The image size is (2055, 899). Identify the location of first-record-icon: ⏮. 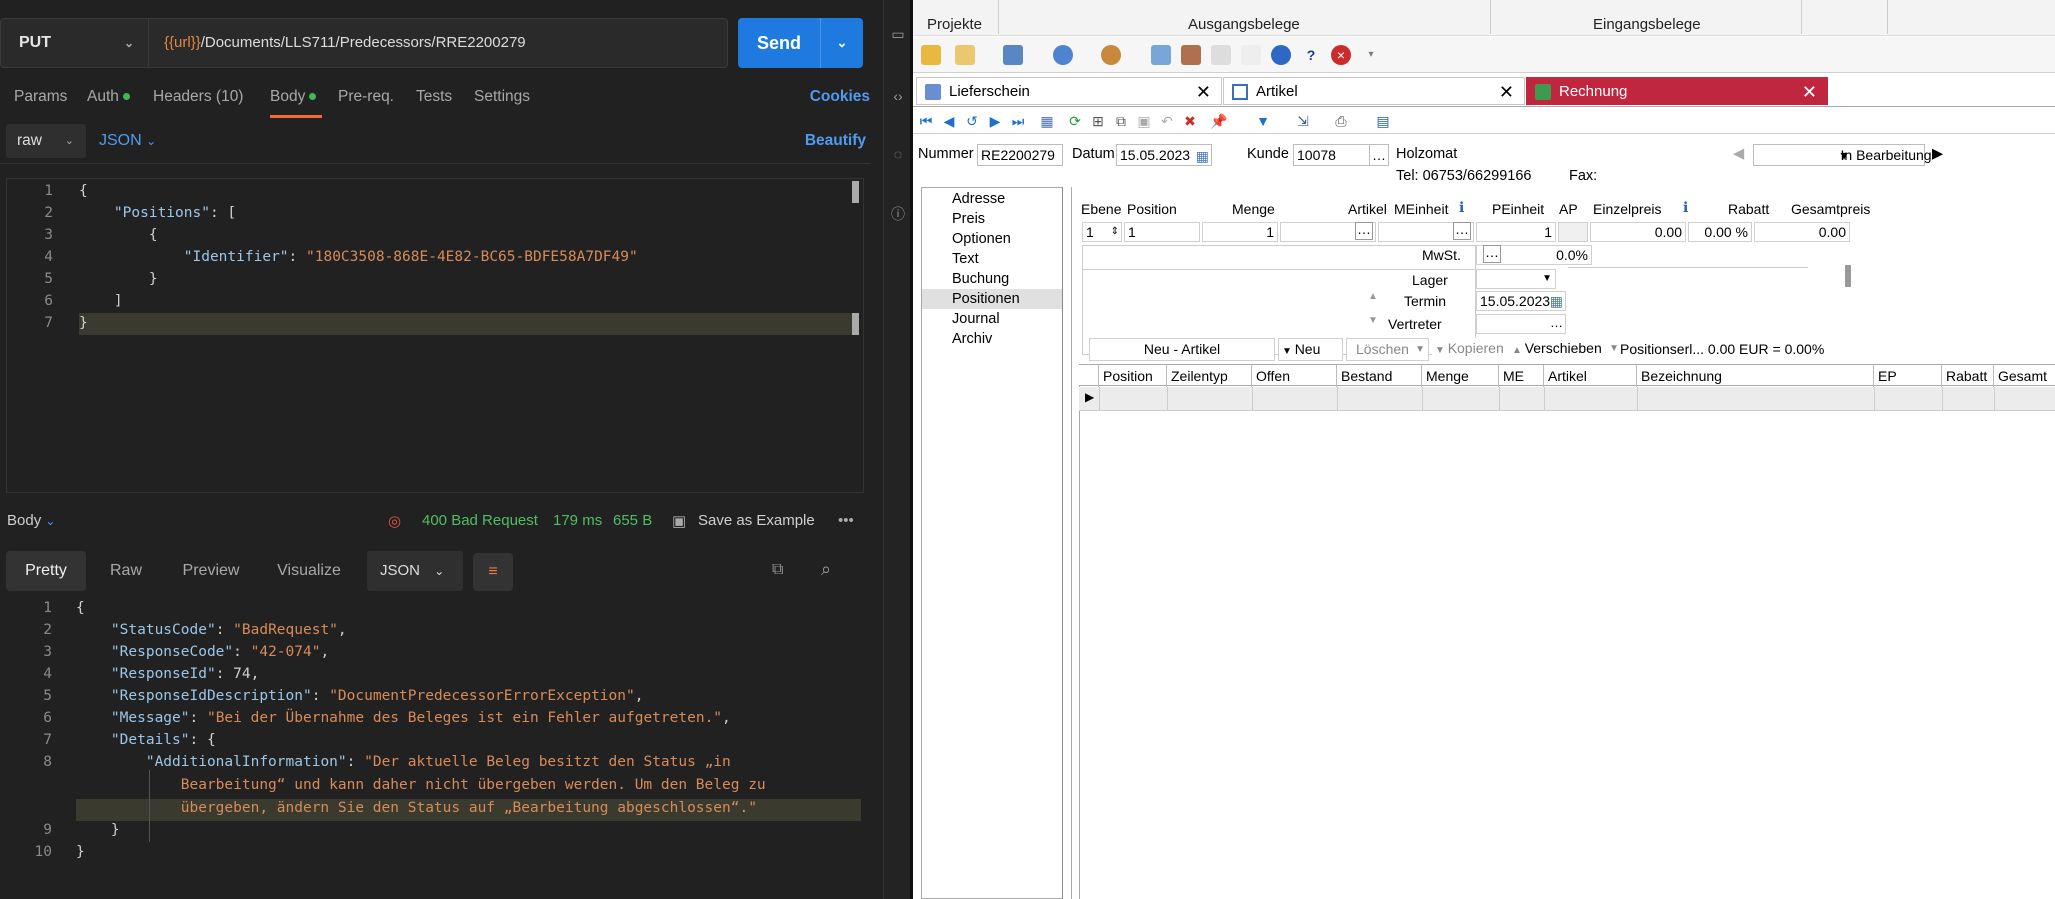
(926, 121).